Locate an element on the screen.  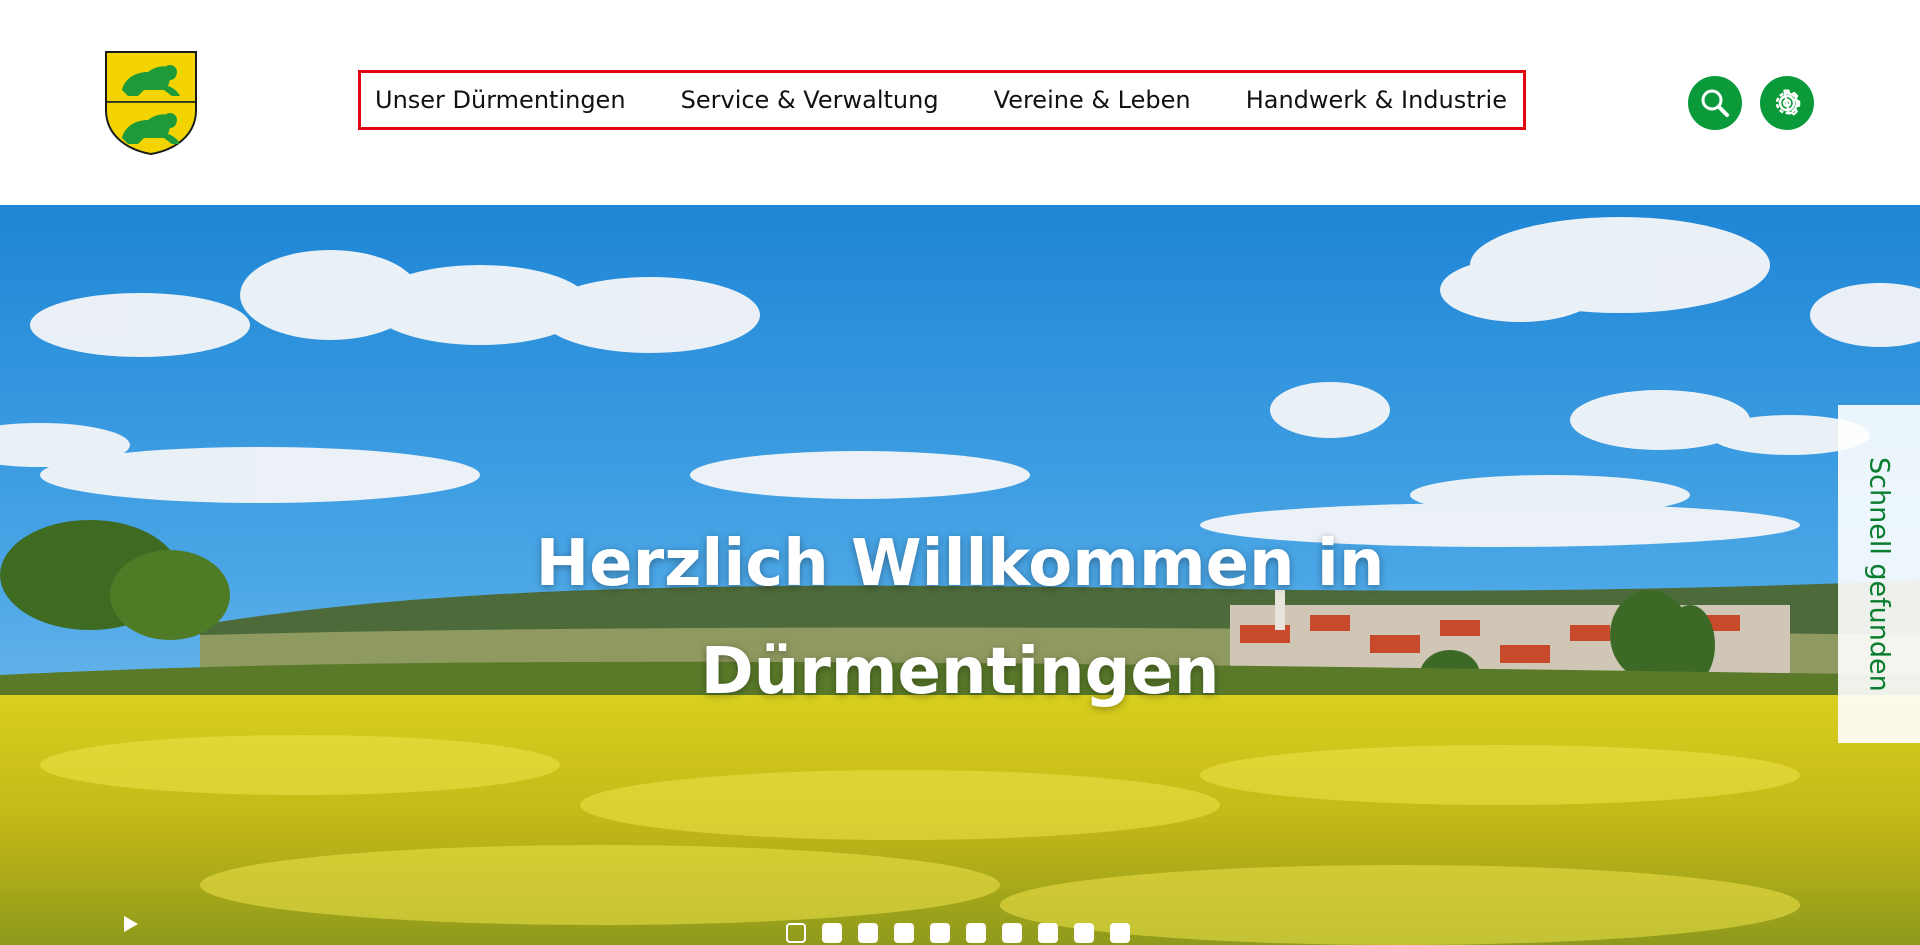
search-icon is located at coordinates (1715, 103).